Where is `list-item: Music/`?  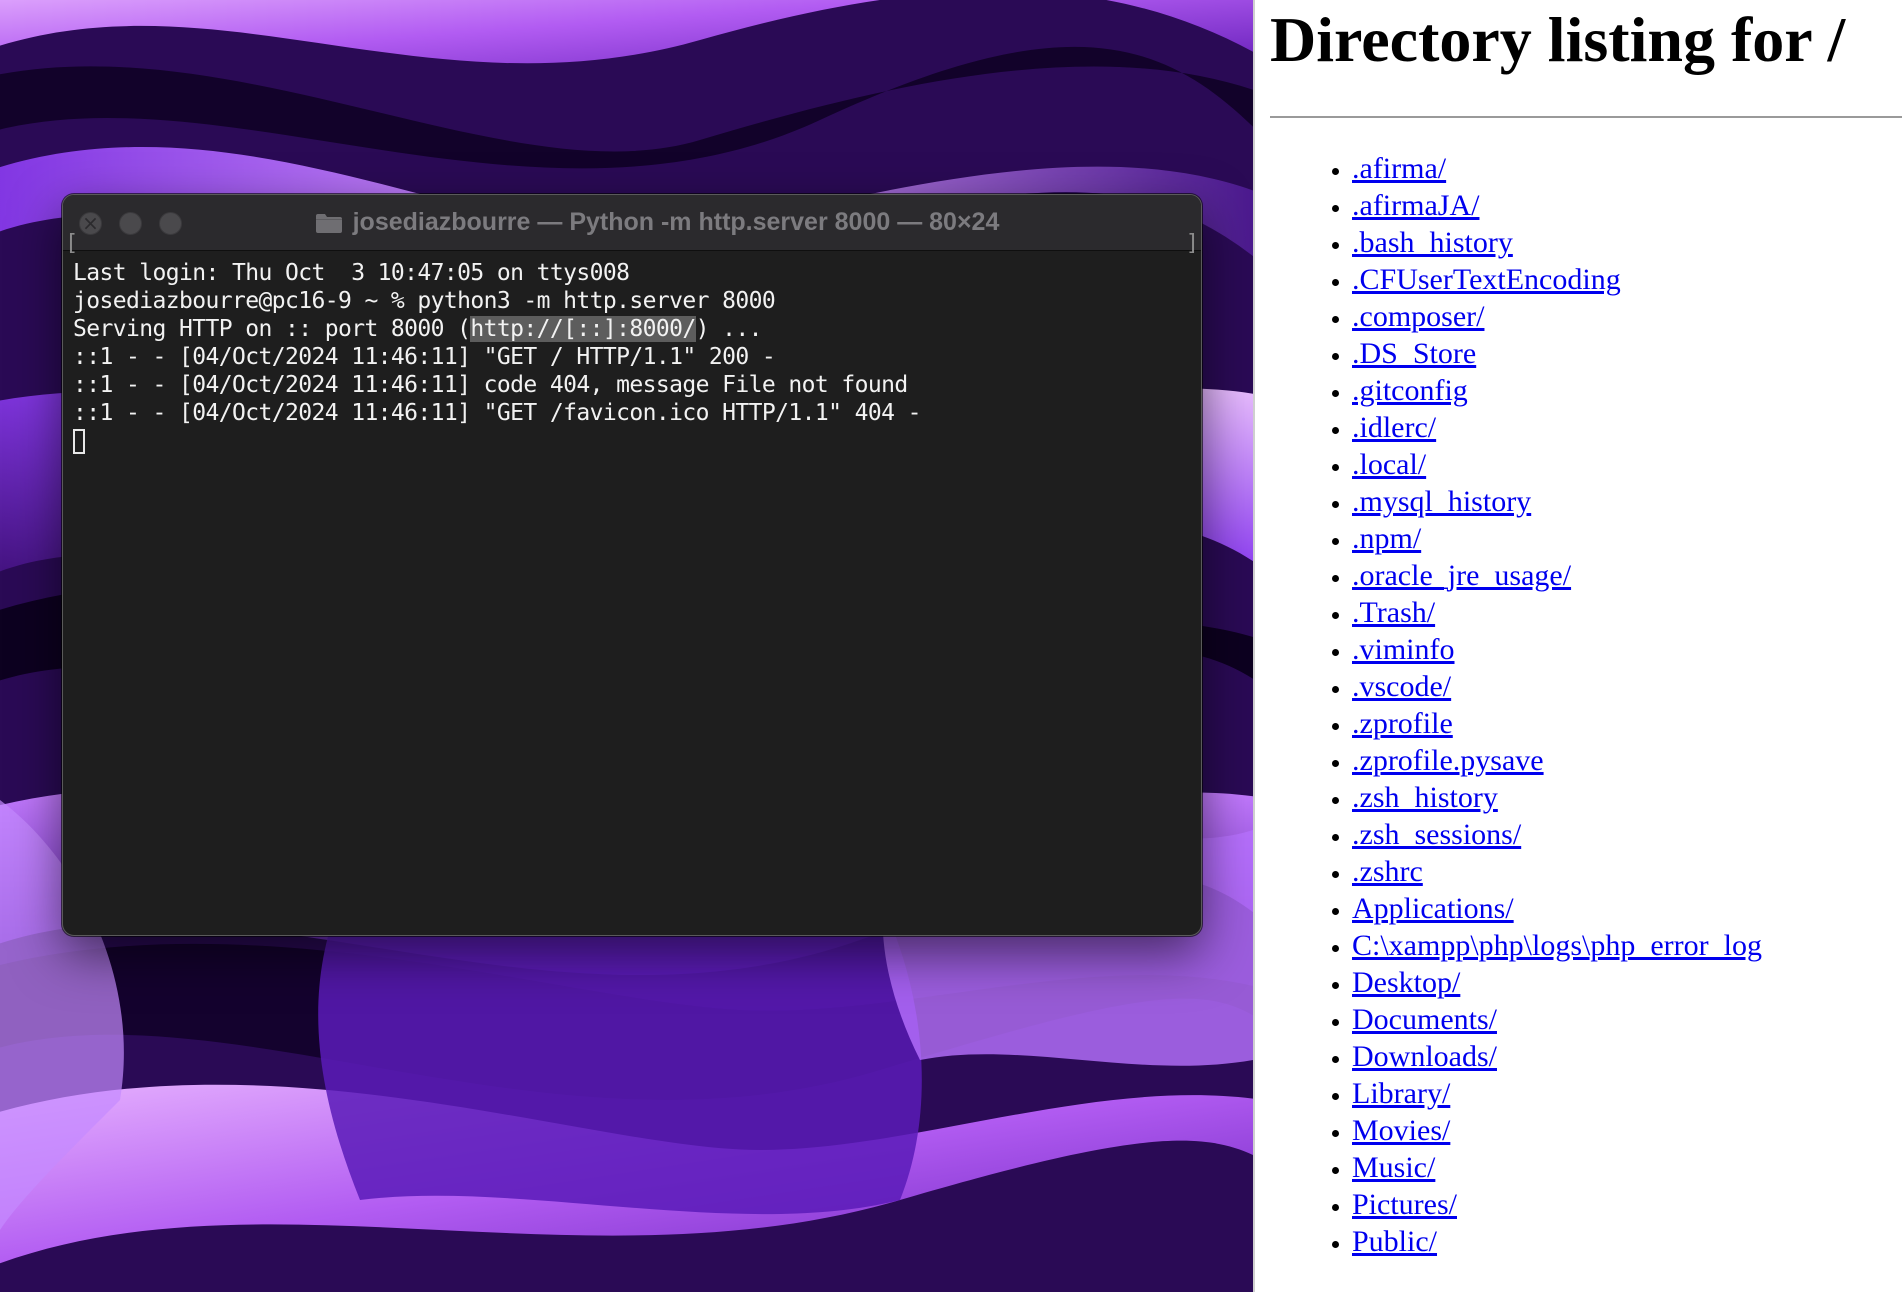 list-item: Music/ is located at coordinates (1557, 1167).